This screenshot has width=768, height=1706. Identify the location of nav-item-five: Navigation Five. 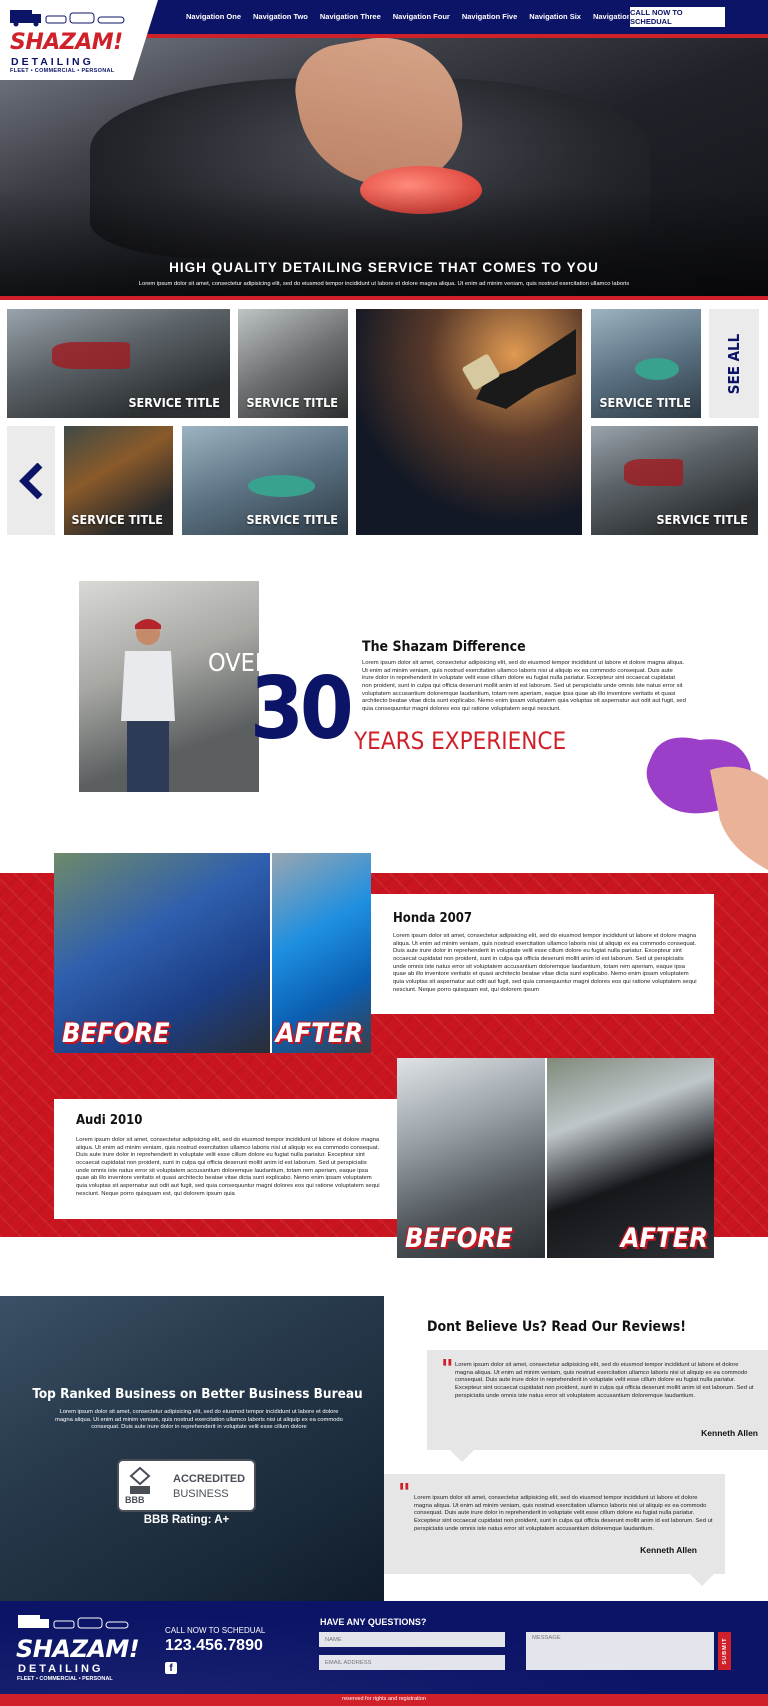
(489, 16).